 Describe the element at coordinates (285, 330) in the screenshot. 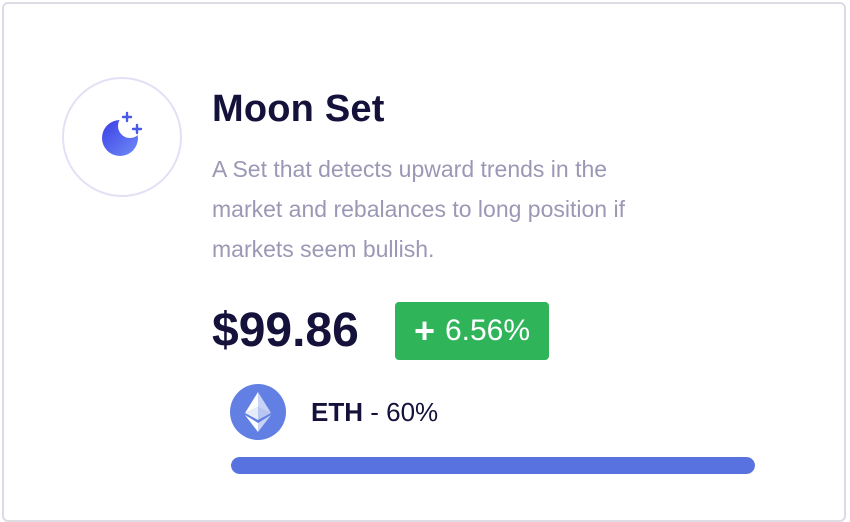

I see `set-price: $99.86` at that location.